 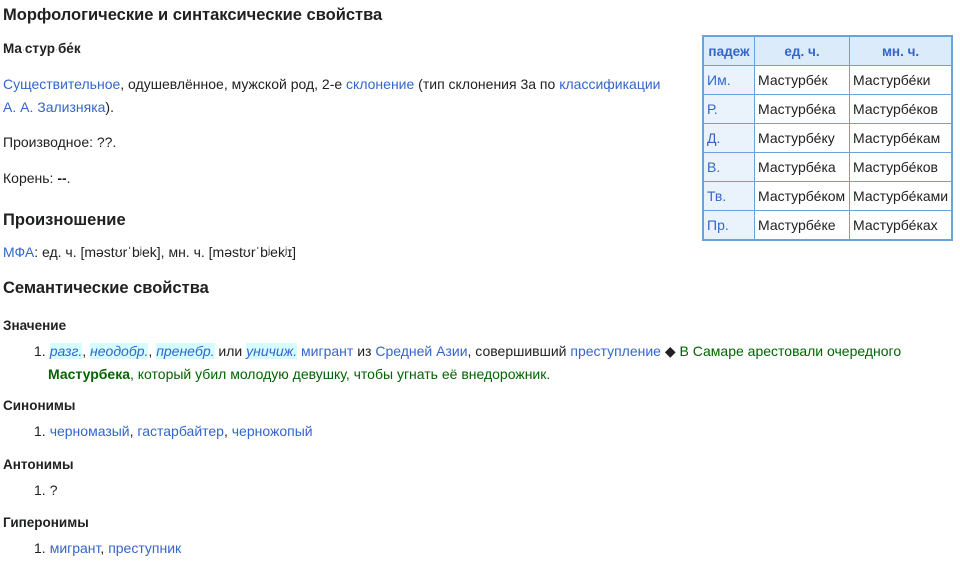 What do you see at coordinates (609, 84) in the screenshot?
I see `classification-link: классификации` at bounding box center [609, 84].